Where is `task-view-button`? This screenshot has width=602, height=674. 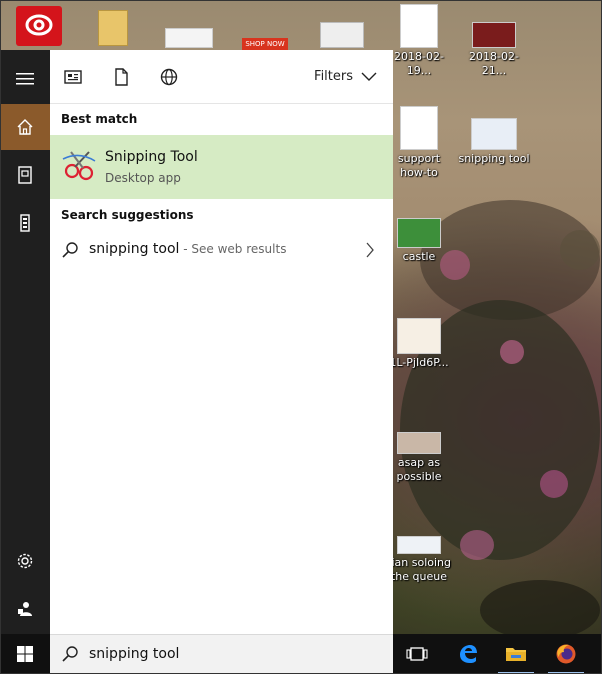 task-view-button is located at coordinates (417, 654).